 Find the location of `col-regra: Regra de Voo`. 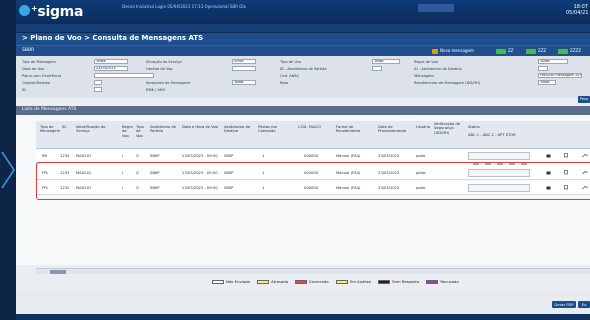

col-regra: Regra de Voo is located at coordinates (128, 131).